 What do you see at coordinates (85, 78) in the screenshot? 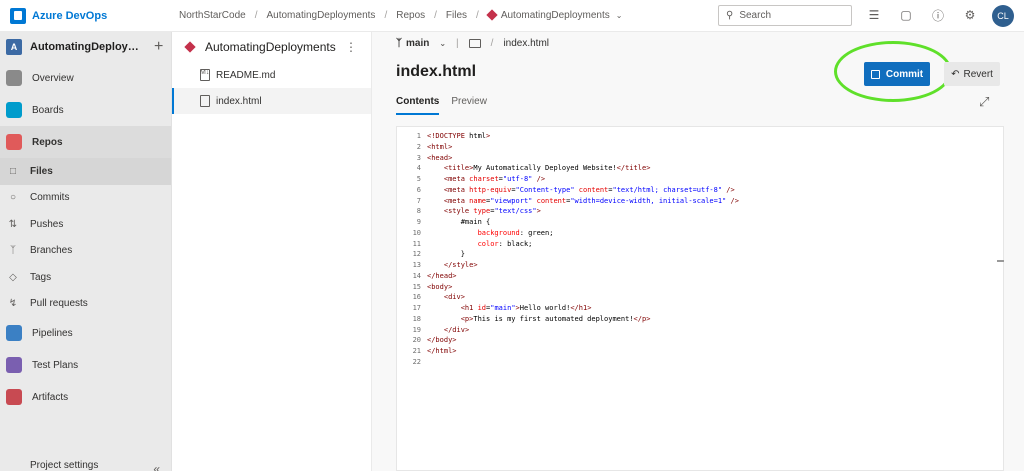
I see `nav-overview: Overview` at bounding box center [85, 78].